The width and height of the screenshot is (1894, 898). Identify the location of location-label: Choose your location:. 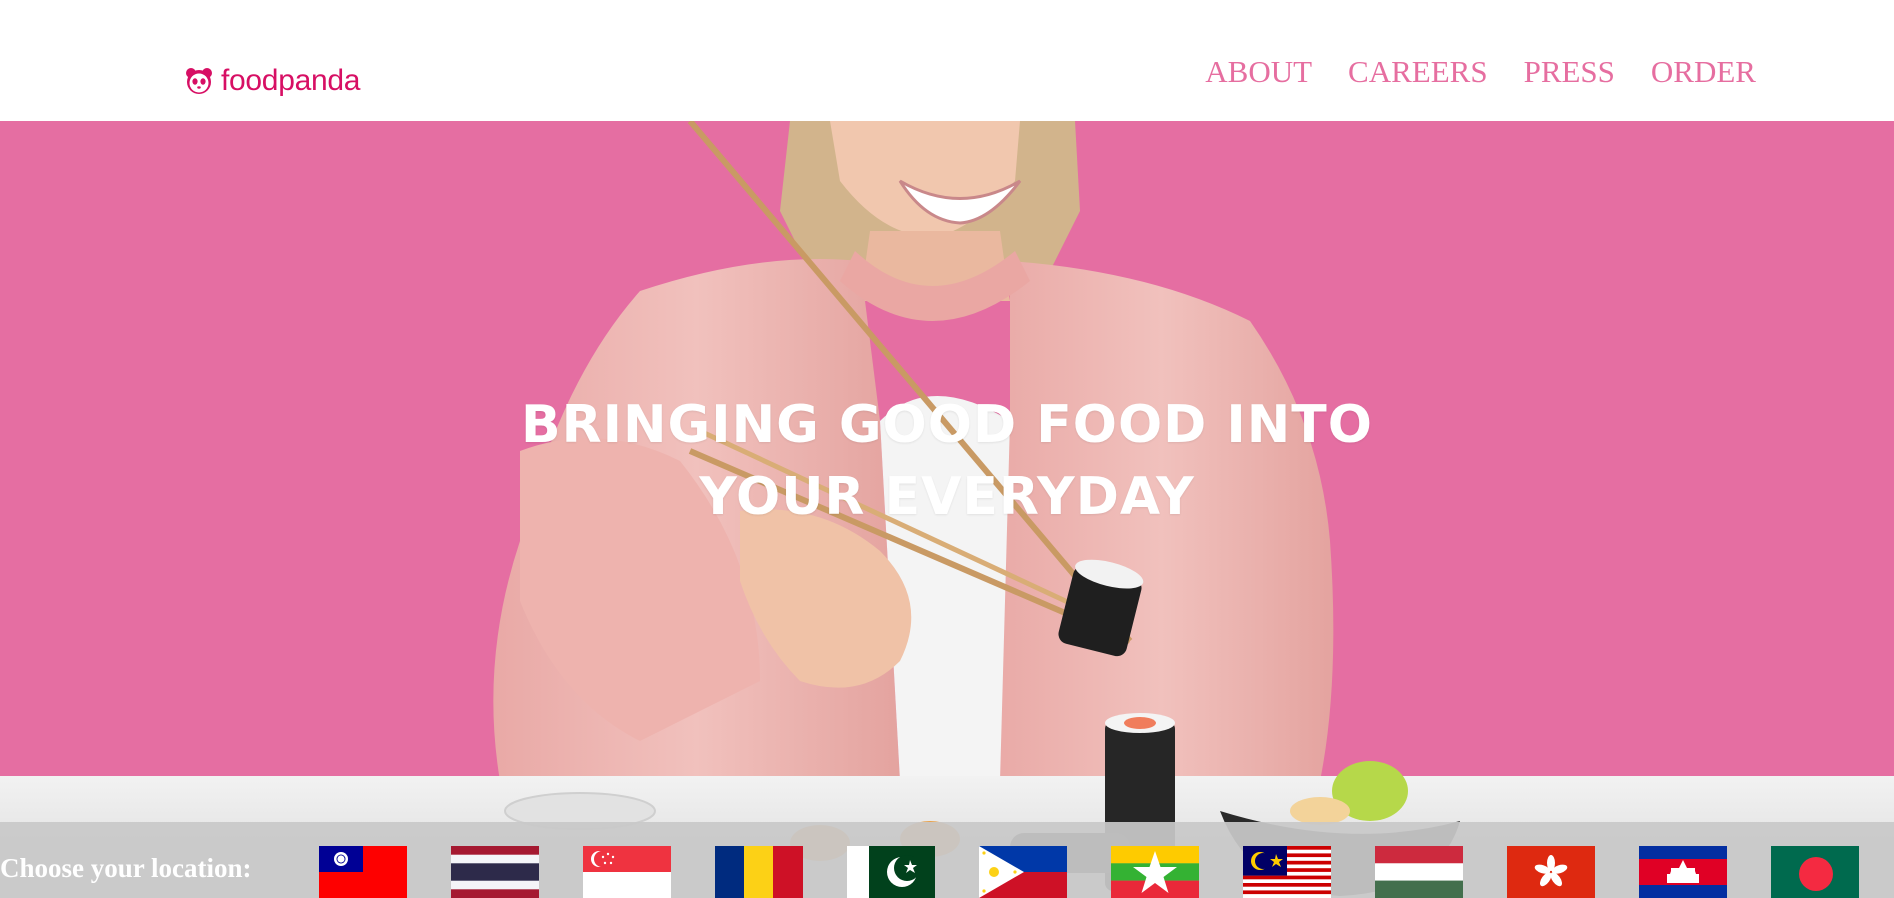
(126, 868).